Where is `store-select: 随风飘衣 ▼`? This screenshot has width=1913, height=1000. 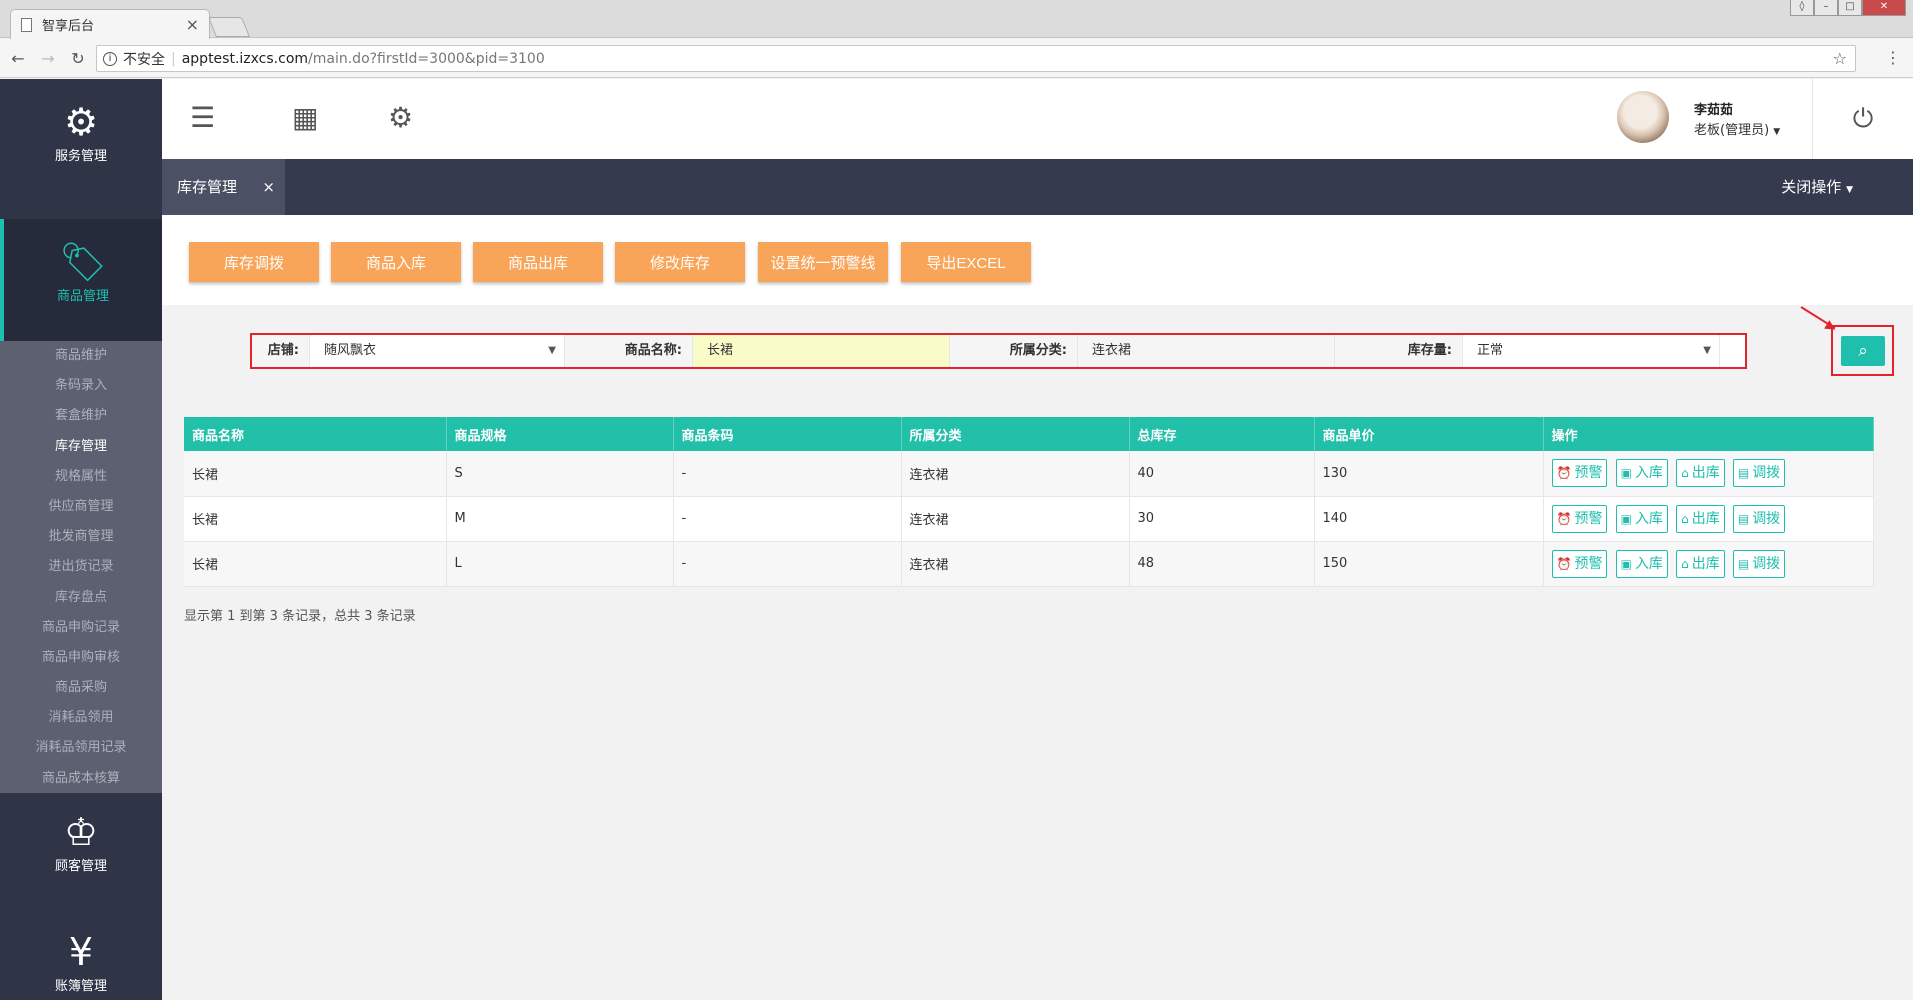
store-select: 随风飘衣 ▼ is located at coordinates (437, 351).